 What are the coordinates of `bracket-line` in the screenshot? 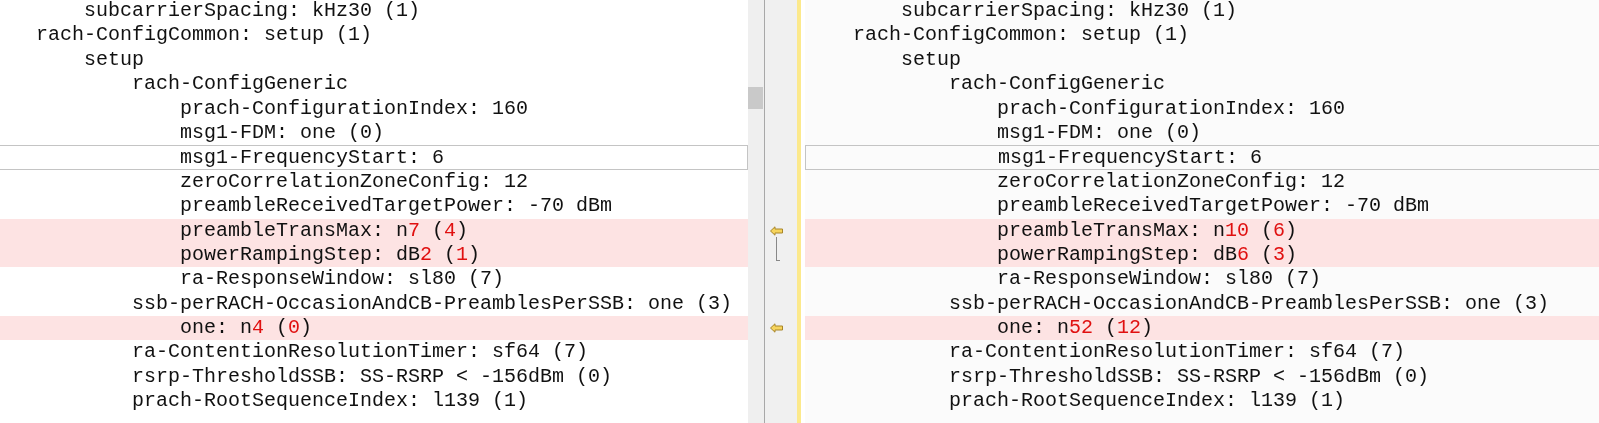 It's located at (778, 249).